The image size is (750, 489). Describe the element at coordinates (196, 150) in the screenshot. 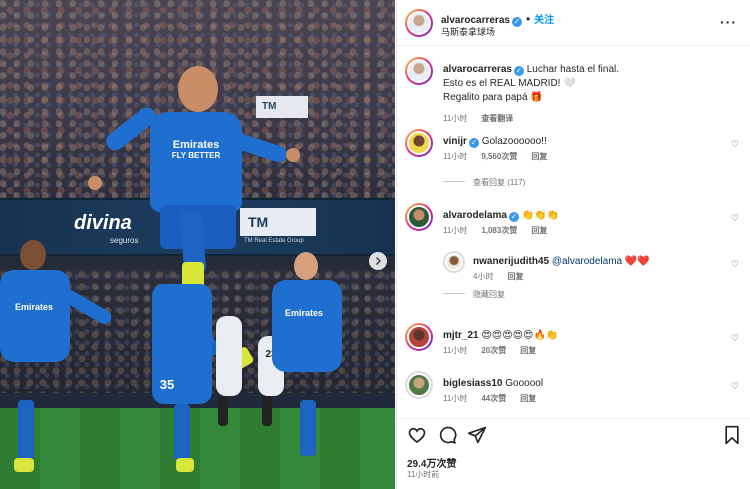

I see `shirt-sponsor: Emirates FLY BETTER` at that location.